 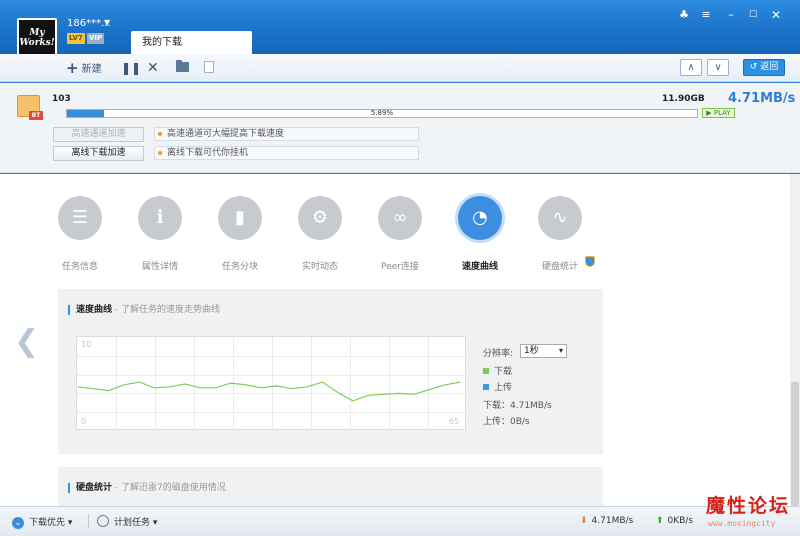 I want to click on schedule-label: 计划任务, so click(x=132, y=523).